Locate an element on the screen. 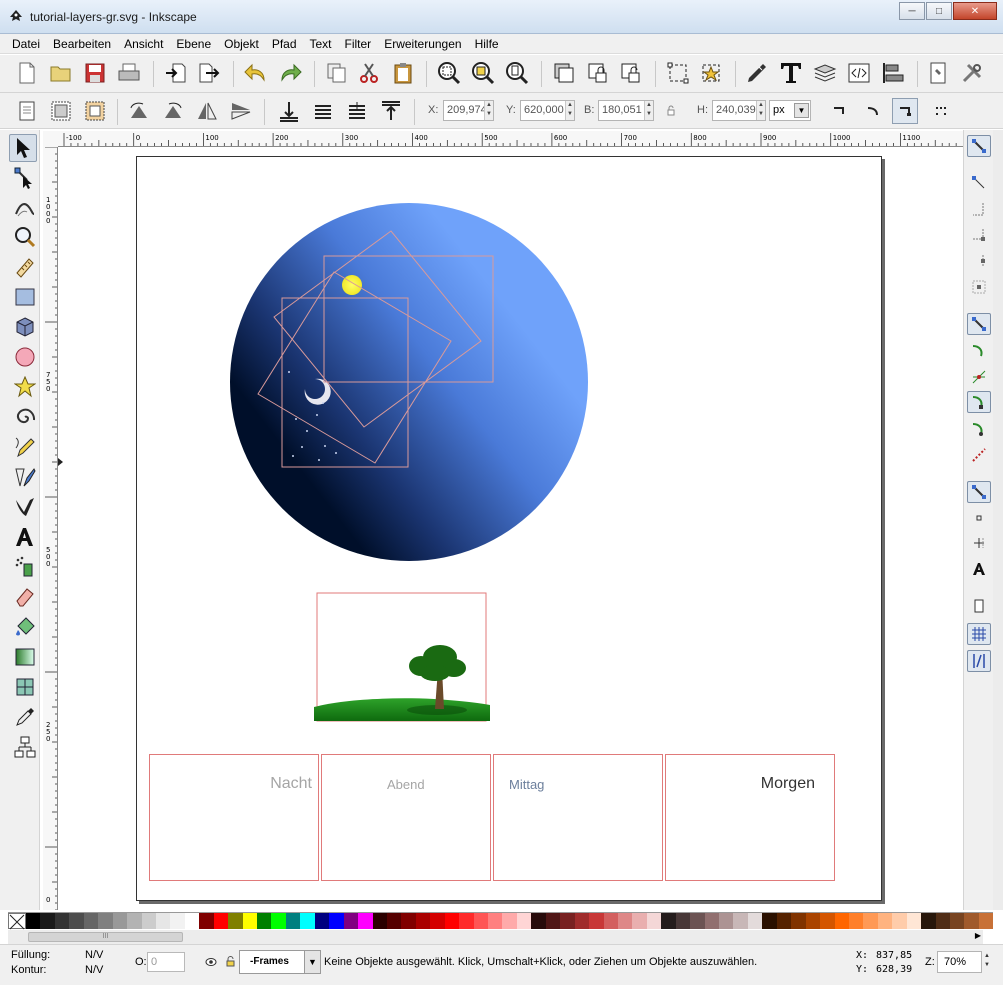 Image resolution: width=1003 pixels, height=985 pixels. star-tool is located at coordinates (25, 387).